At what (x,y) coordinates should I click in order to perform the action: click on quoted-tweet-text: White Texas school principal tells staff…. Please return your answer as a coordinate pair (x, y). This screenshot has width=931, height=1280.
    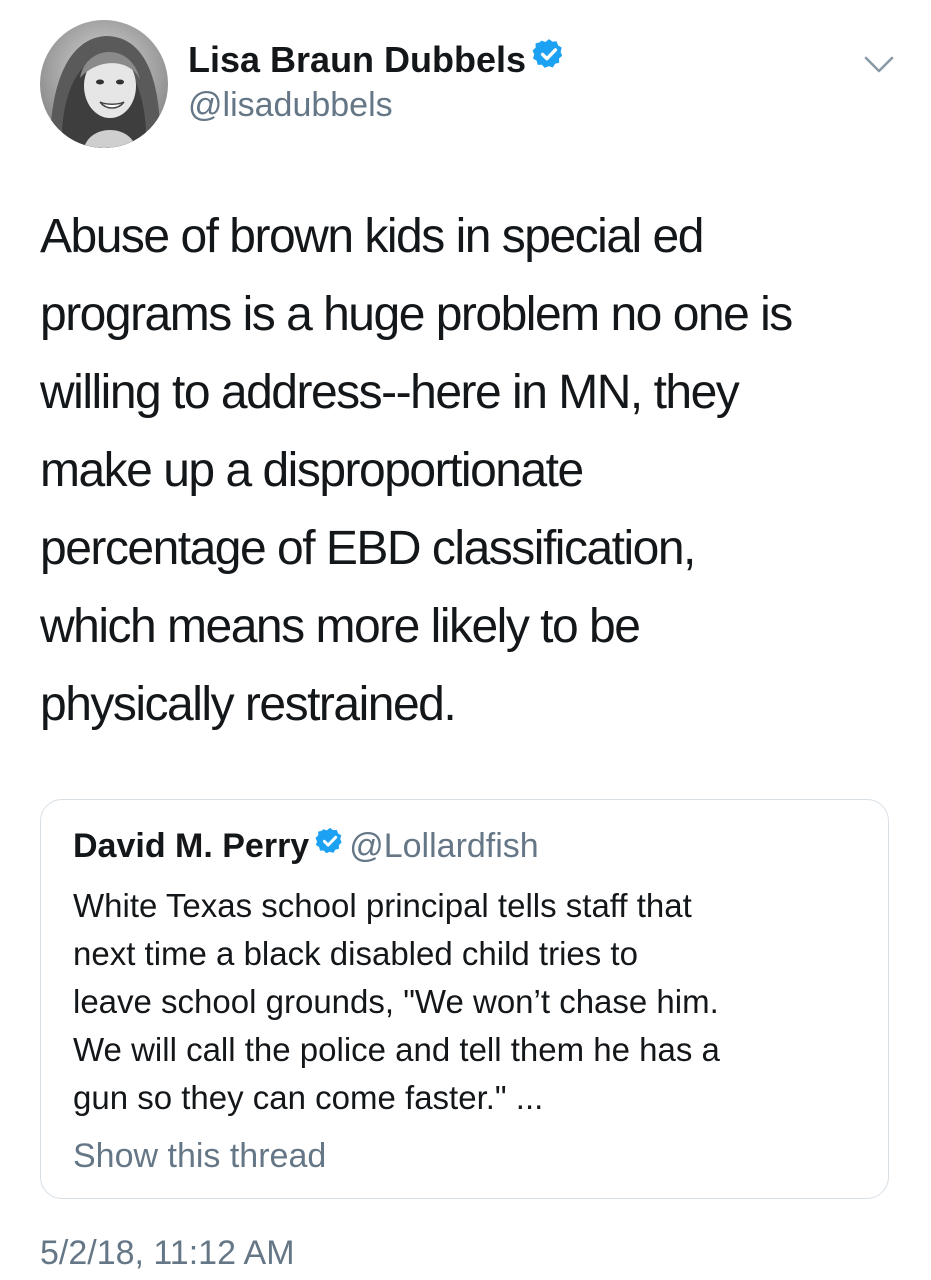
    Looking at the image, I should click on (396, 1001).